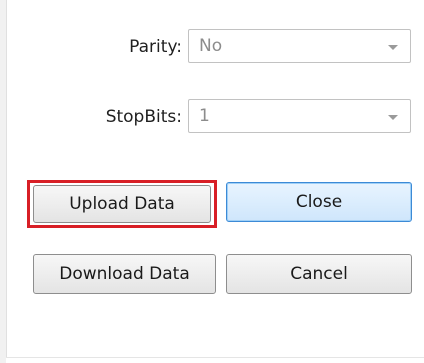 This screenshot has height=363, width=424. Describe the element at coordinates (211, 46) in the screenshot. I see `parity-value: No` at that location.